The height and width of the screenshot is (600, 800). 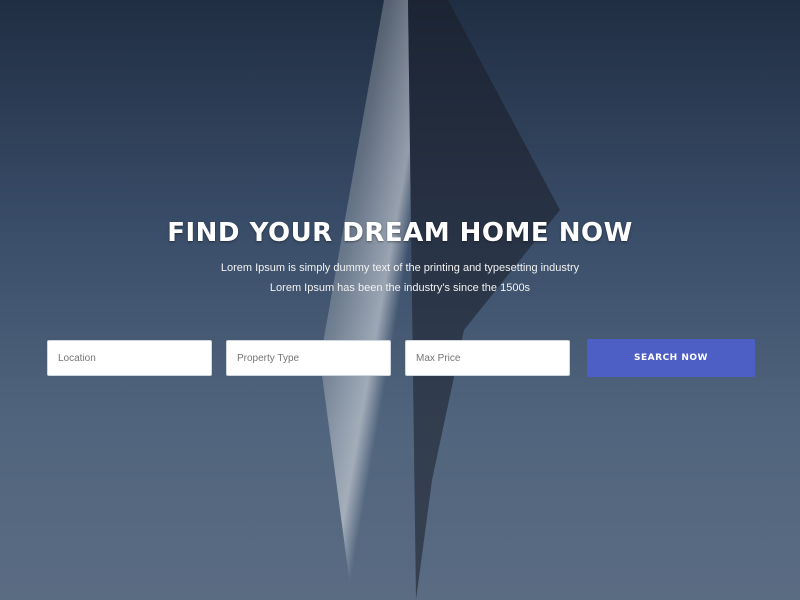 I want to click on max-price-input, so click(x=487, y=358).